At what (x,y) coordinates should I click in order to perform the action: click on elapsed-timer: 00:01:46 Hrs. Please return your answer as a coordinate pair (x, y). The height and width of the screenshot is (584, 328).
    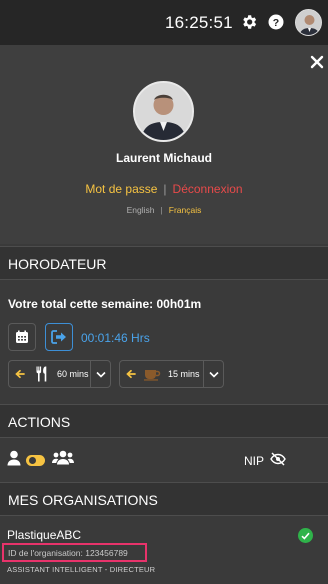
    Looking at the image, I should click on (115, 338).